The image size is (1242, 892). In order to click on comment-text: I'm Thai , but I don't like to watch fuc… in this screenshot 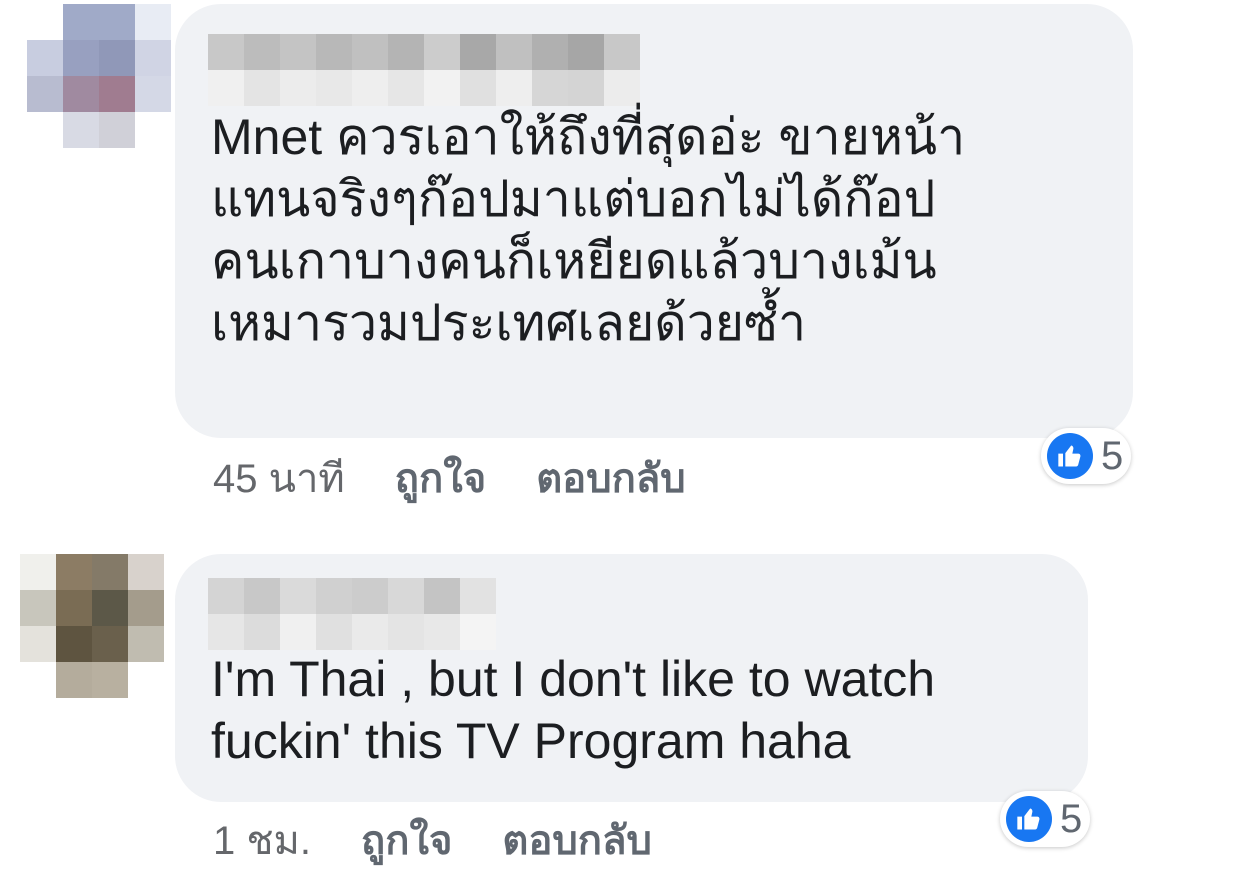, I will do `click(573, 710)`.